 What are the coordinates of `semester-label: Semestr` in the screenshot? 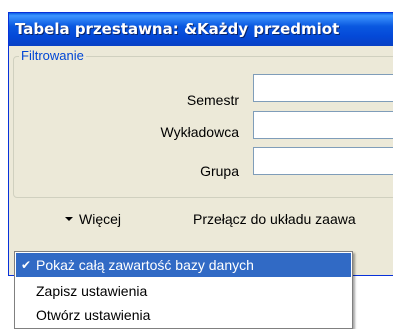 It's located at (212, 100).